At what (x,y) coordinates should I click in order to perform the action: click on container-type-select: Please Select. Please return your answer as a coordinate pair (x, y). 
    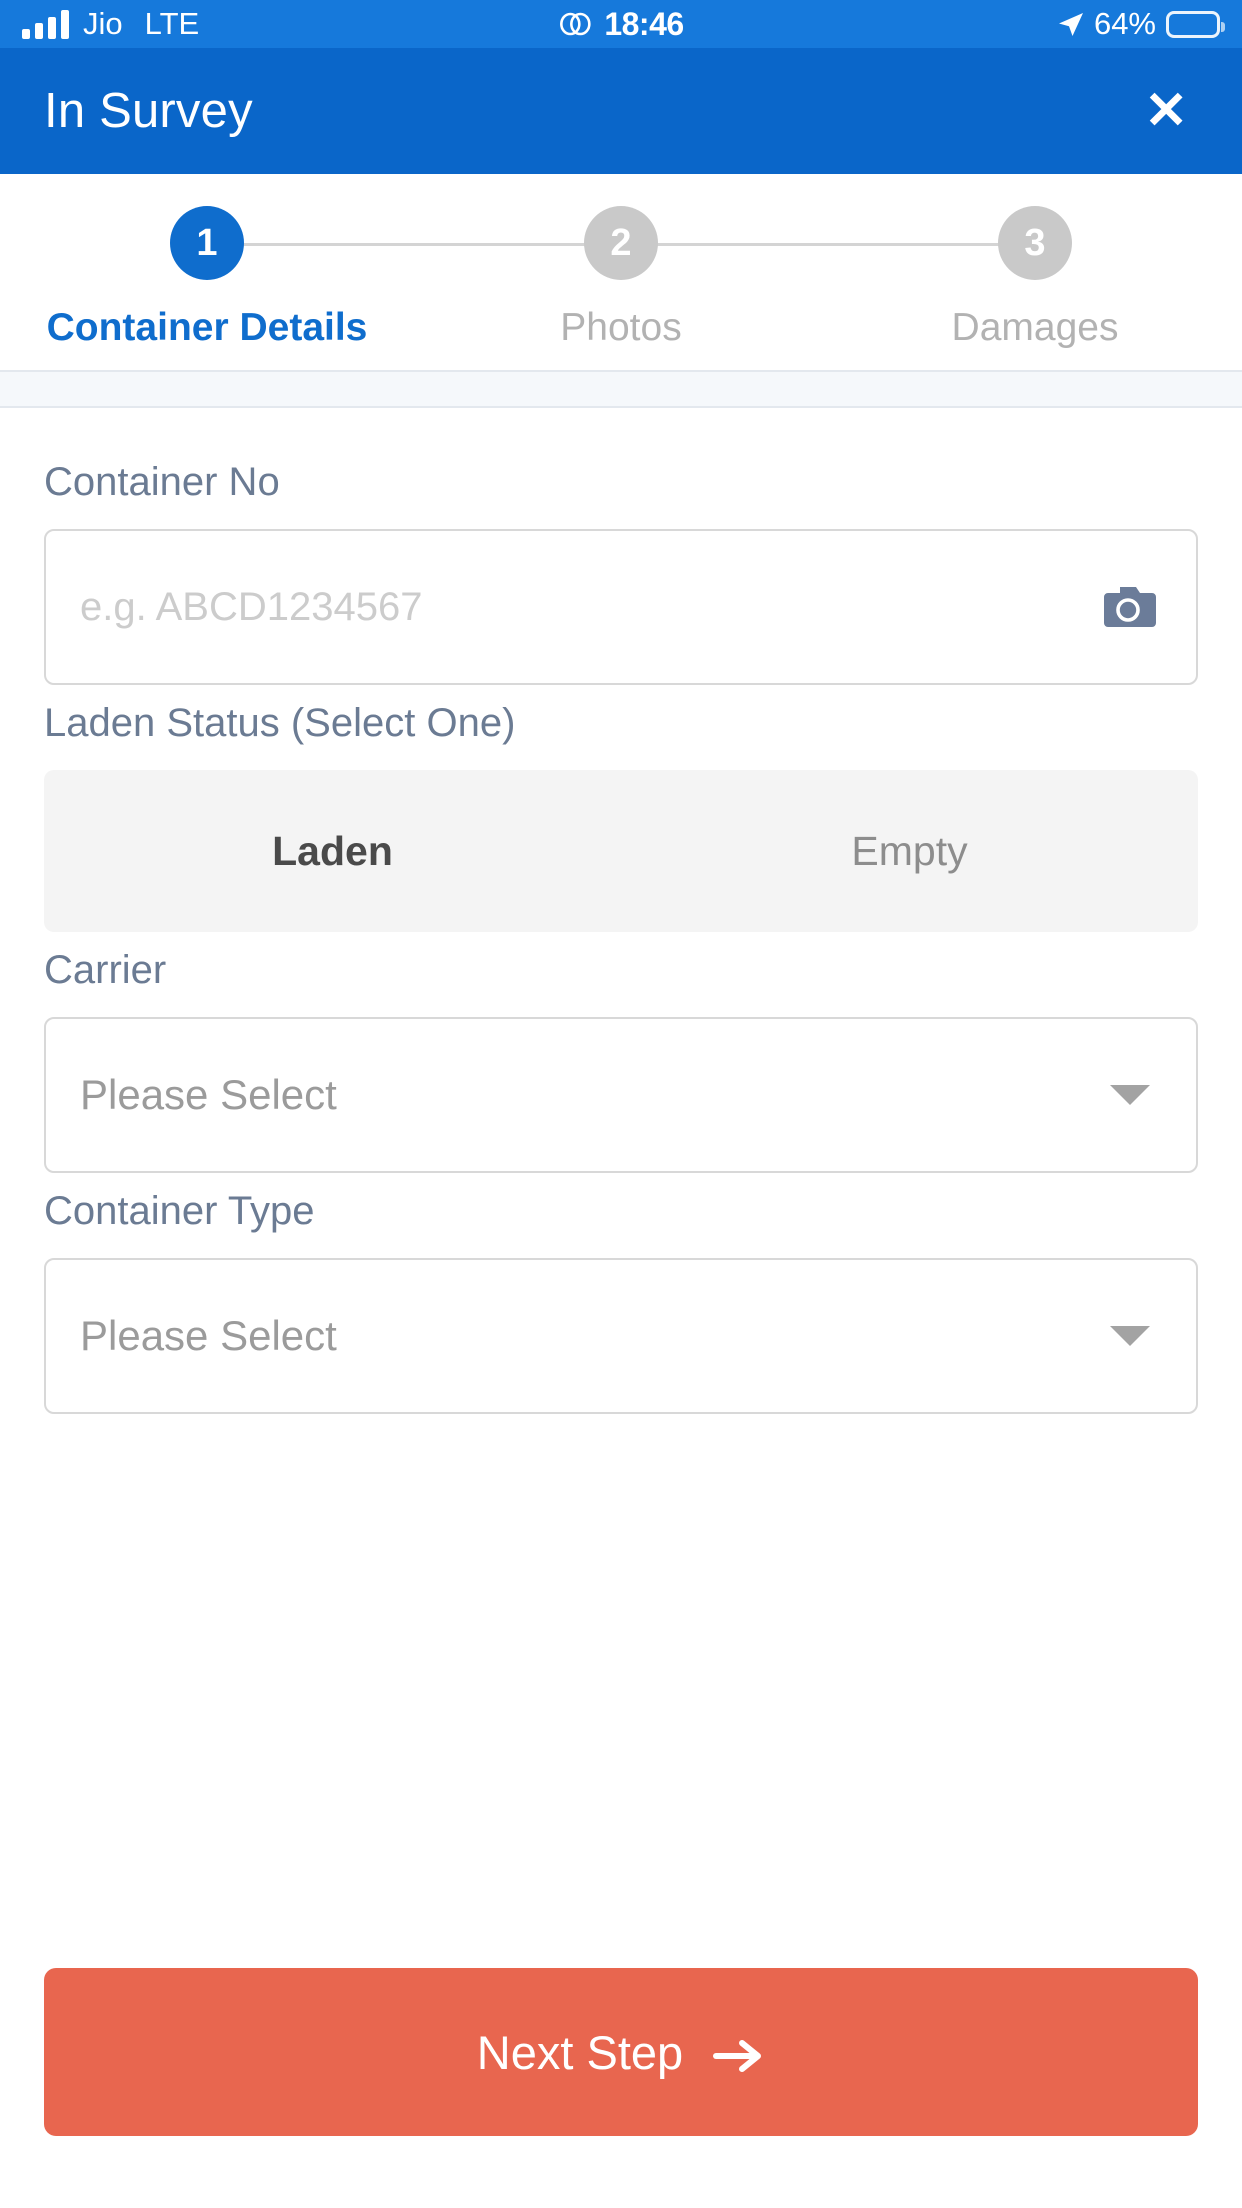
    Looking at the image, I should click on (621, 1336).